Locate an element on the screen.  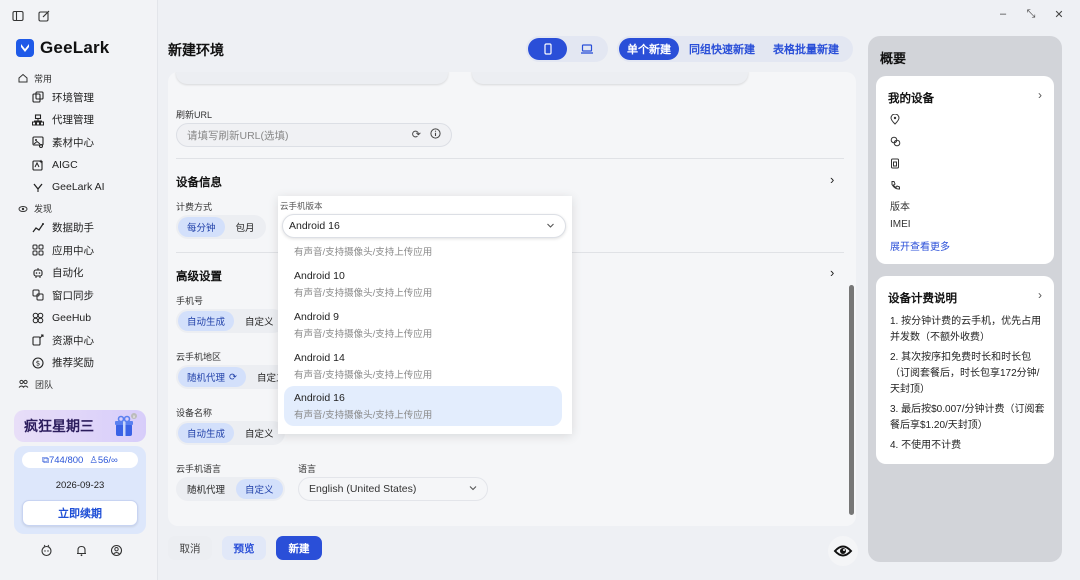
region-random-label: 随机代理 is located at coordinates (206, 378).